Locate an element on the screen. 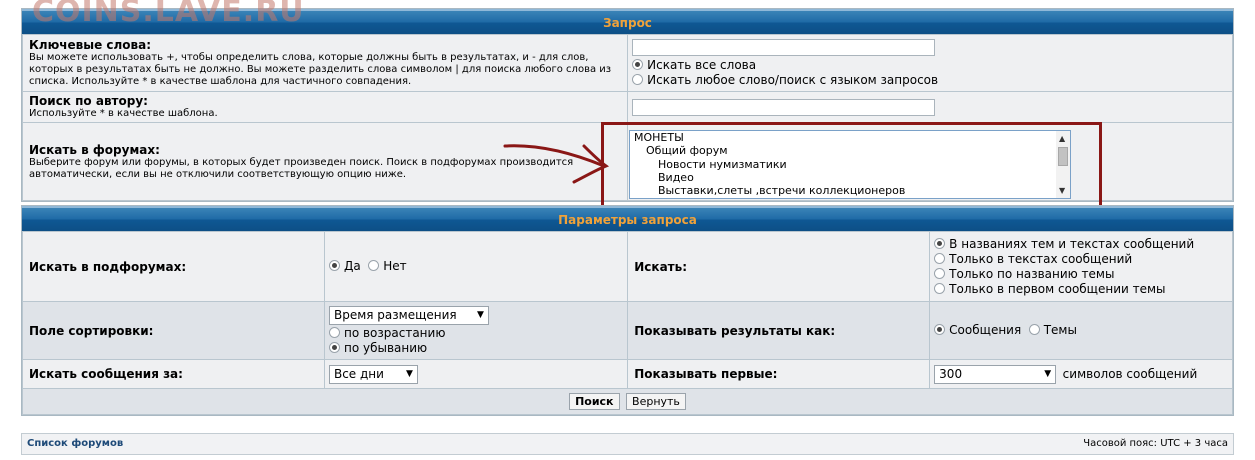  red-arrow-icon is located at coordinates (556, 164).